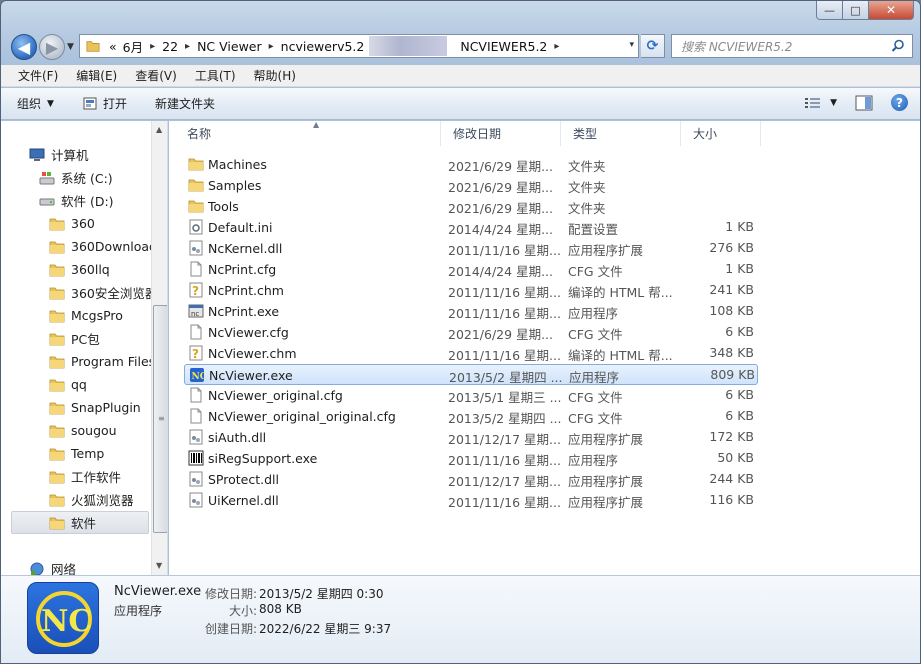 The width and height of the screenshot is (921, 664). Describe the element at coordinates (864, 103) in the screenshot. I see `preview-pane-icon` at that location.